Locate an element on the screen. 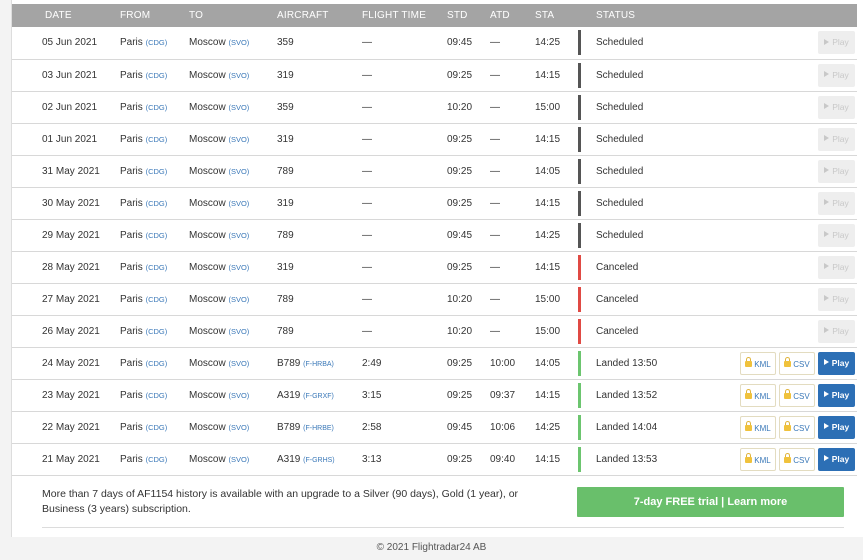 This screenshot has width=863, height=560. free-trial-button: 7-day FREE trial | Learn more is located at coordinates (710, 502).